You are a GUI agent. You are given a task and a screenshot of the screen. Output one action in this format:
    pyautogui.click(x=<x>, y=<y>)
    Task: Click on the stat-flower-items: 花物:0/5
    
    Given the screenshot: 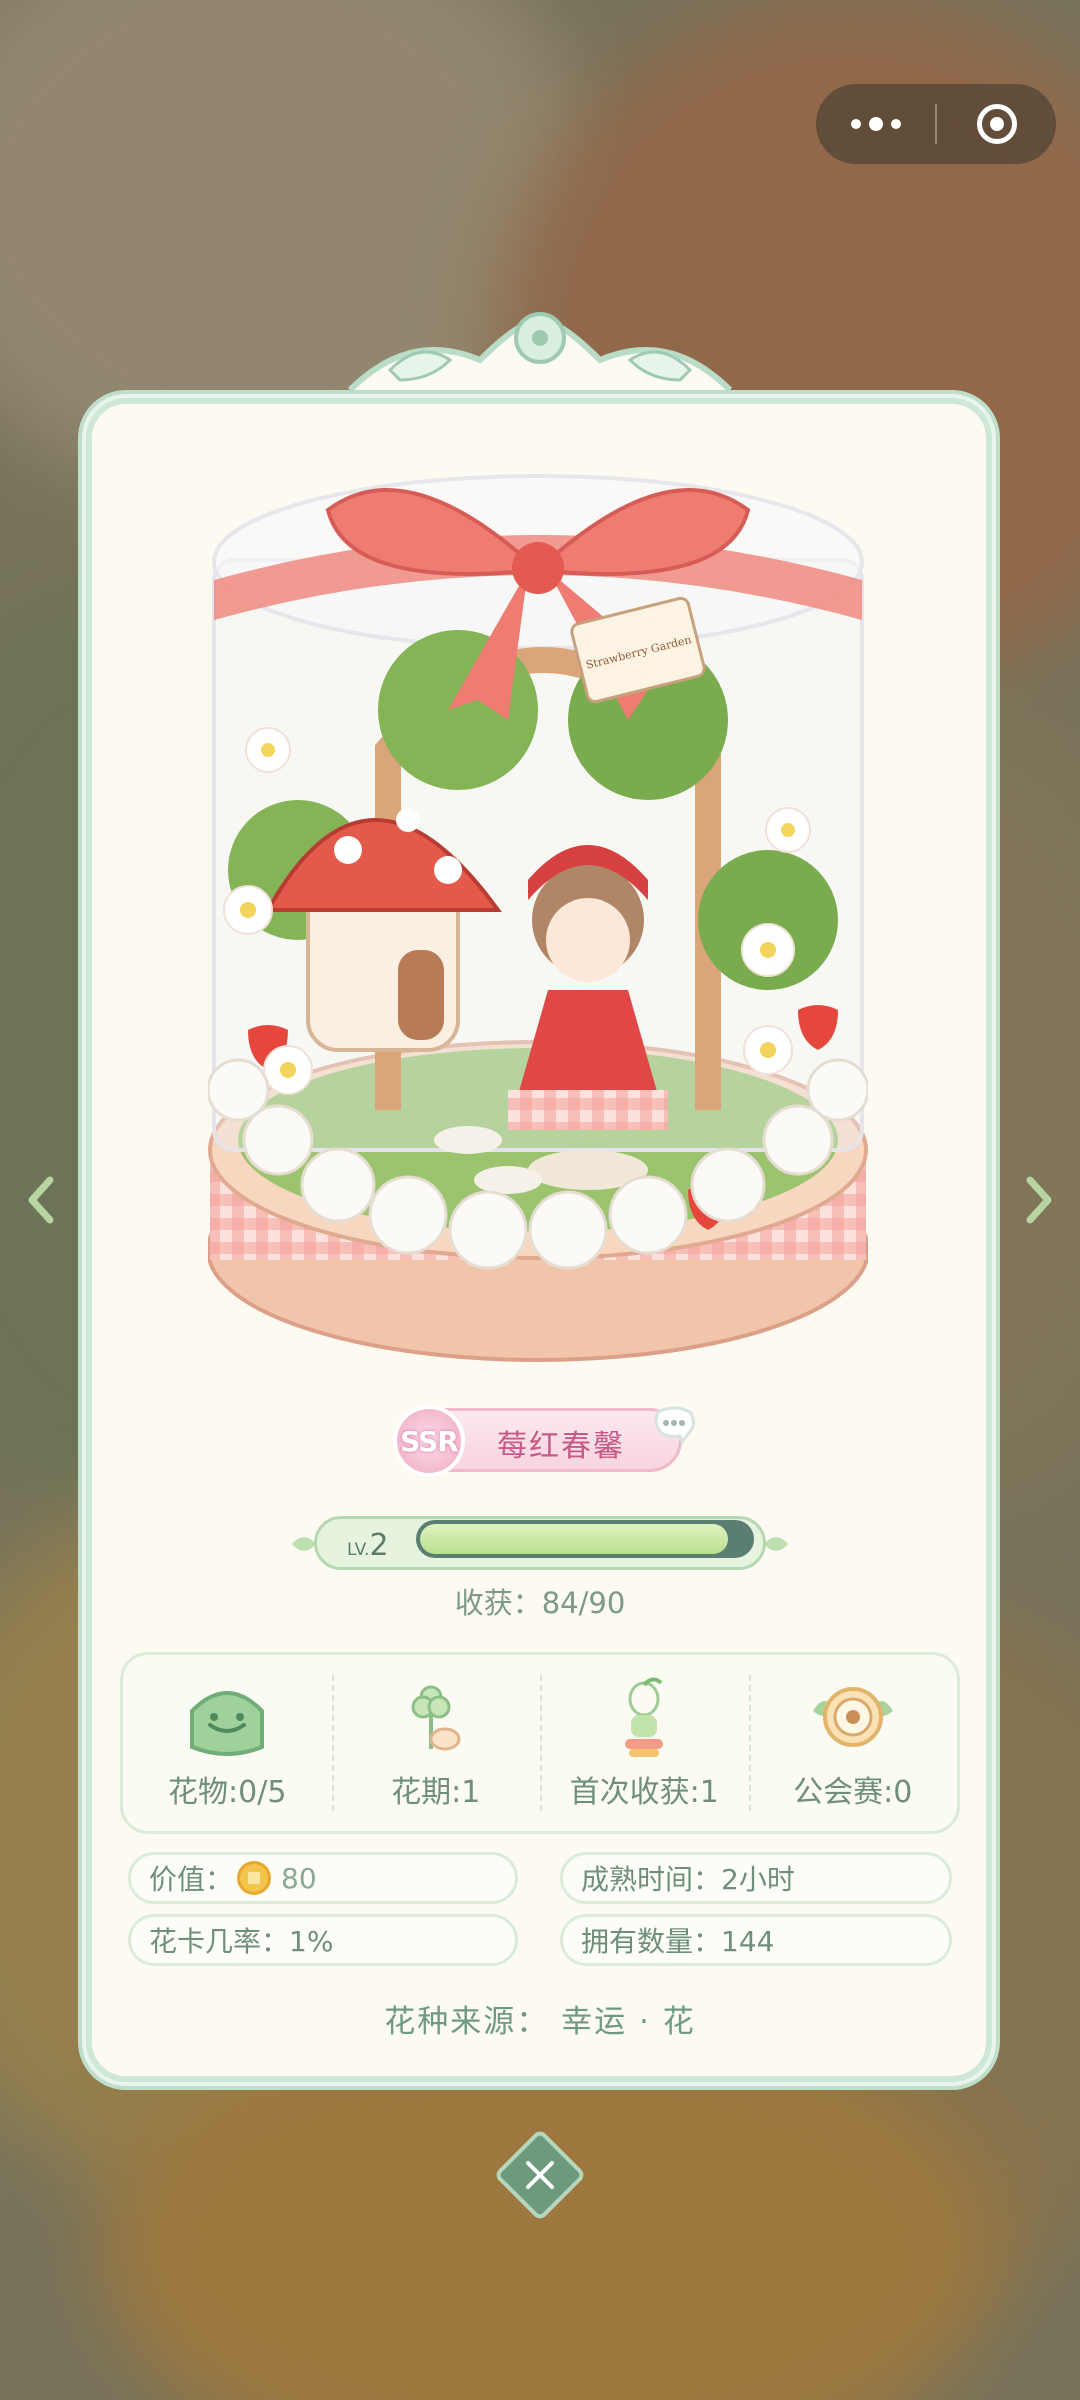 What is the action you would take?
    pyautogui.click(x=227, y=1743)
    